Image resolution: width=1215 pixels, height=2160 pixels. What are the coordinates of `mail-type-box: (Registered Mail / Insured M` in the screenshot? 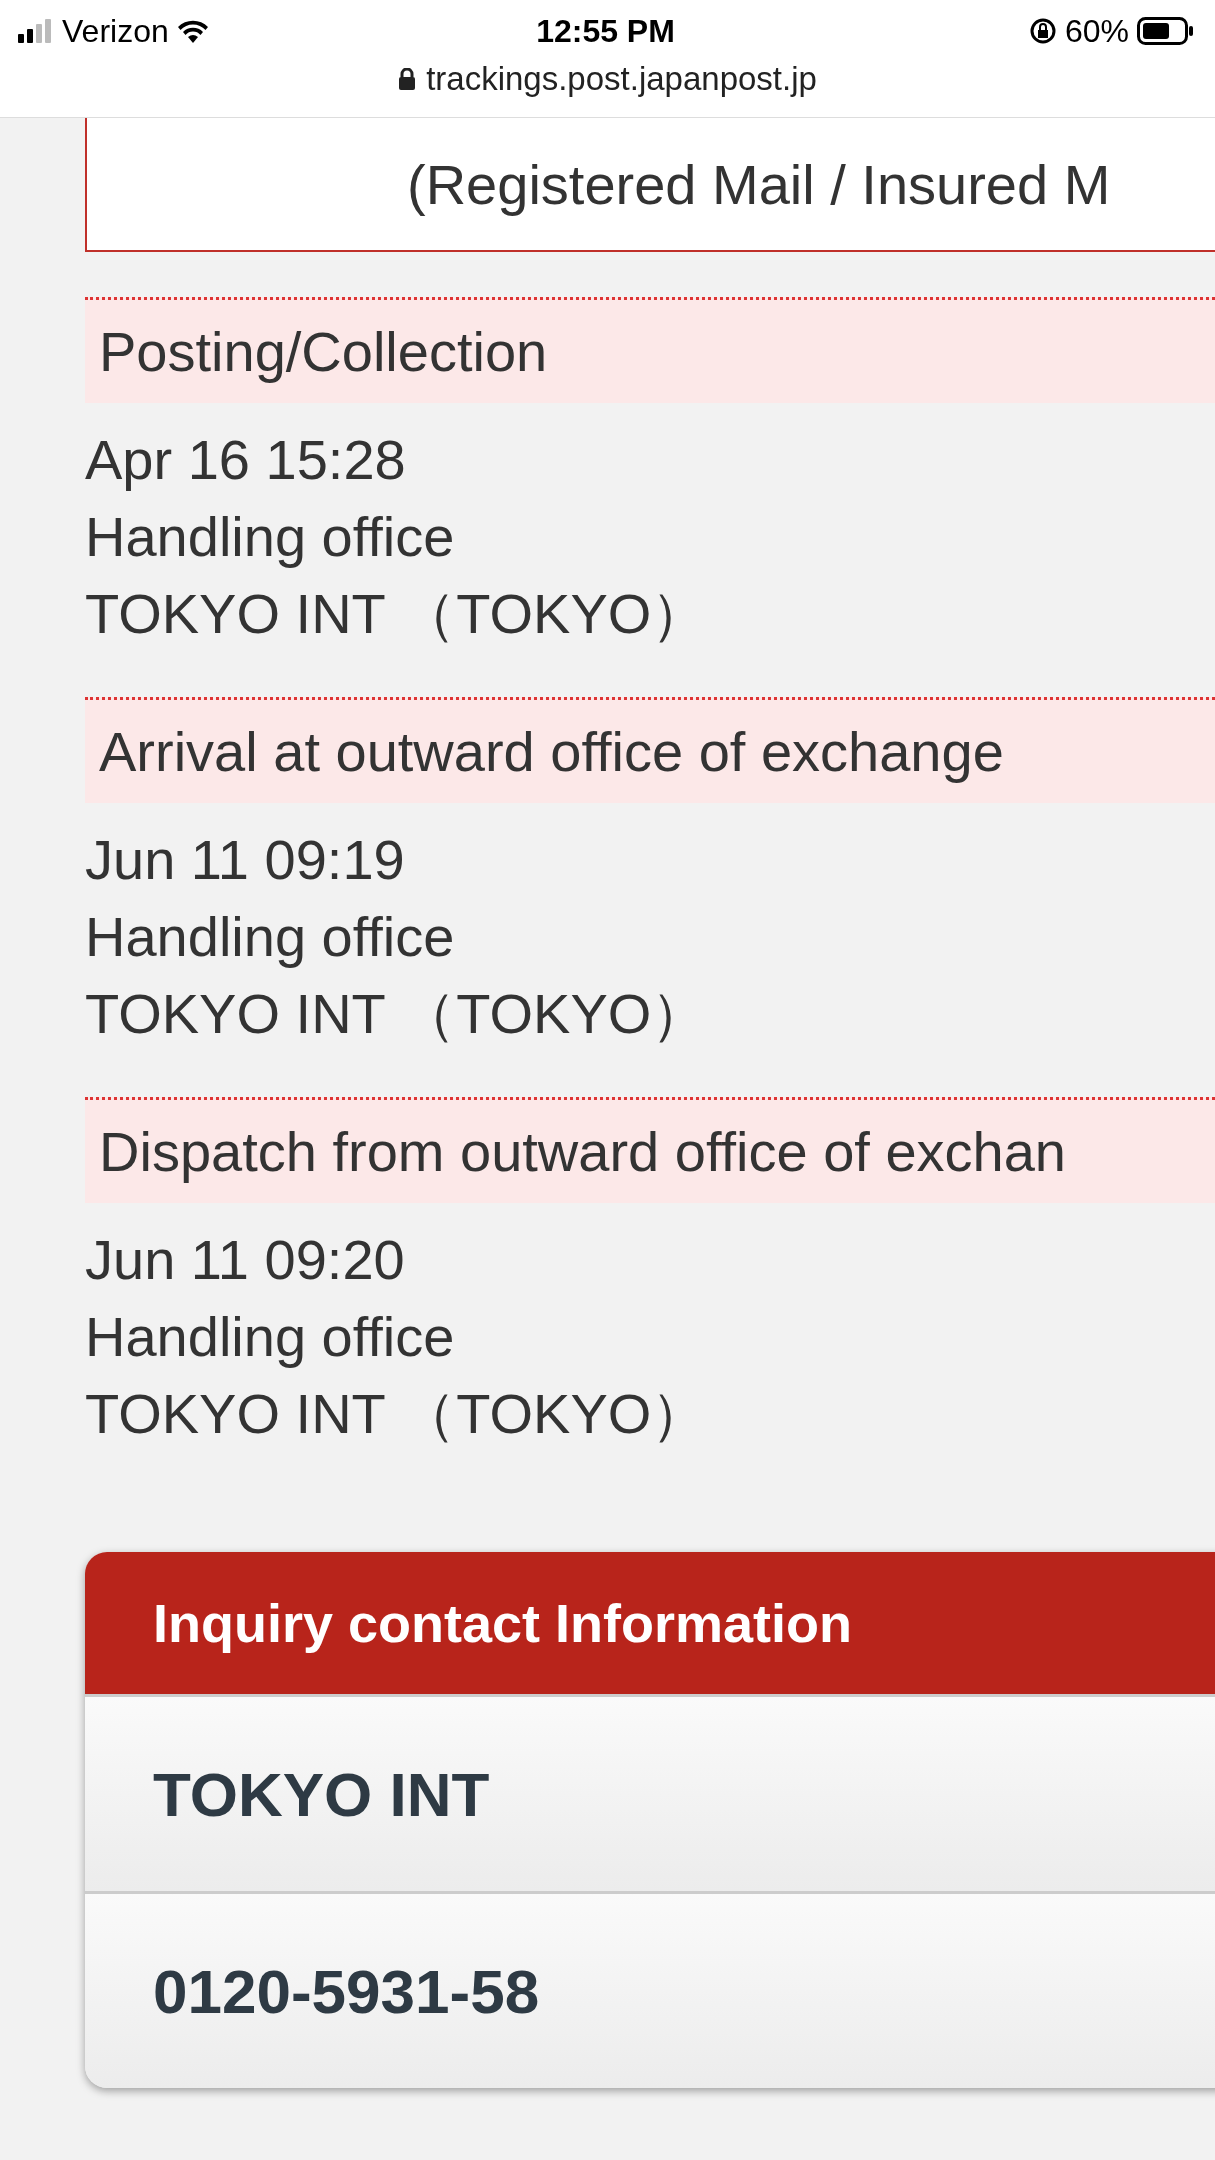 It's located at (650, 185).